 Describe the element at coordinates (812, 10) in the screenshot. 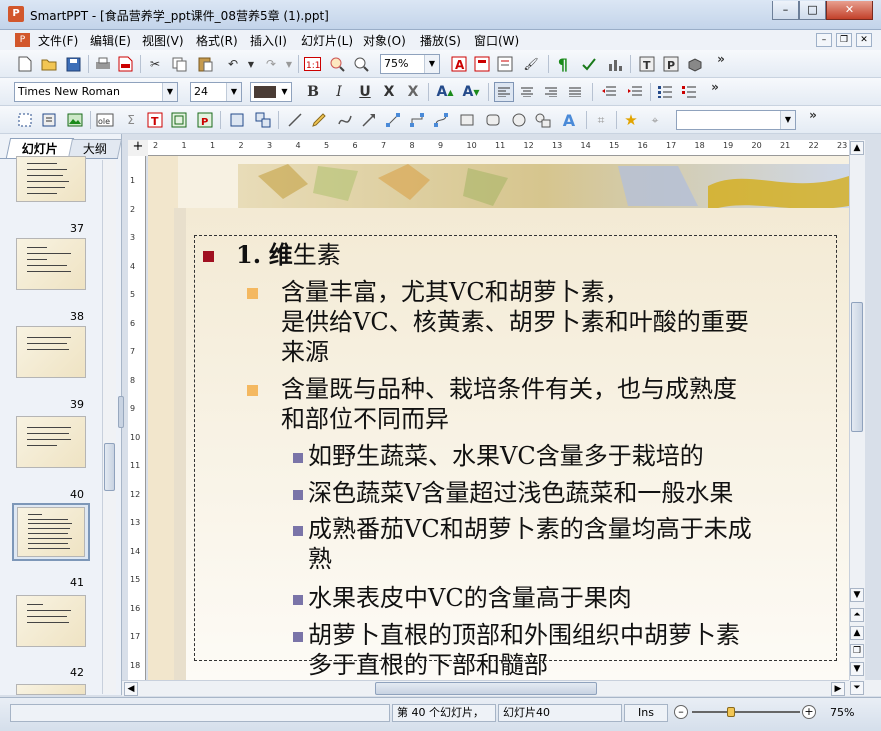

I see `maximize-button: □` at that location.